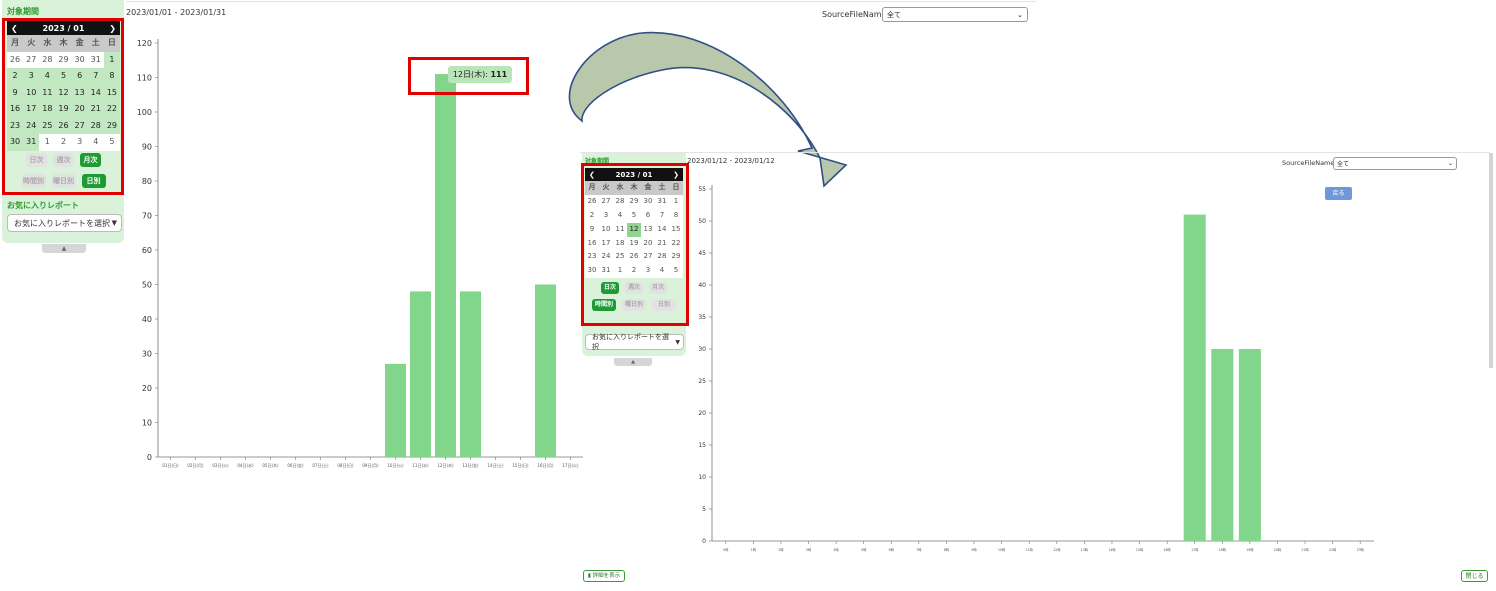 This screenshot has width=1496, height=591. What do you see at coordinates (892, 549) in the screenshot?
I see `x-tick-label: 6時` at bounding box center [892, 549].